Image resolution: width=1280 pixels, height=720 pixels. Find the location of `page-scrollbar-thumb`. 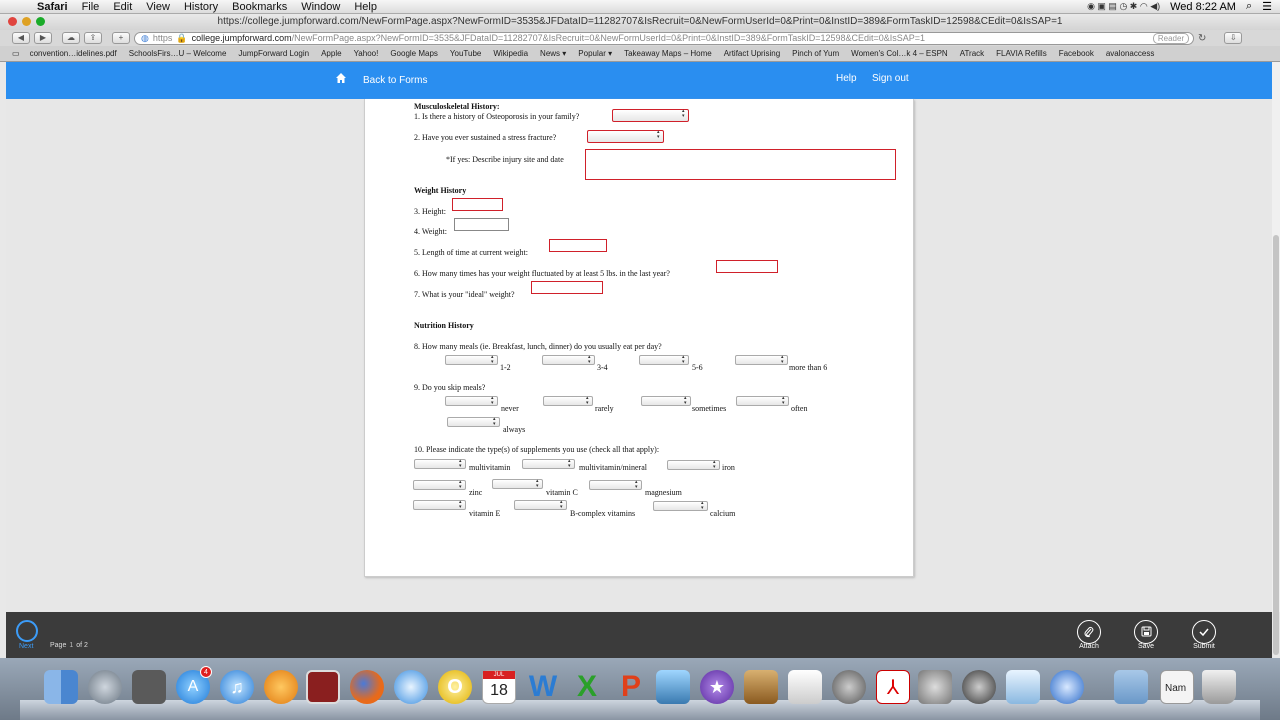

page-scrollbar-thumb is located at coordinates (1276, 445).